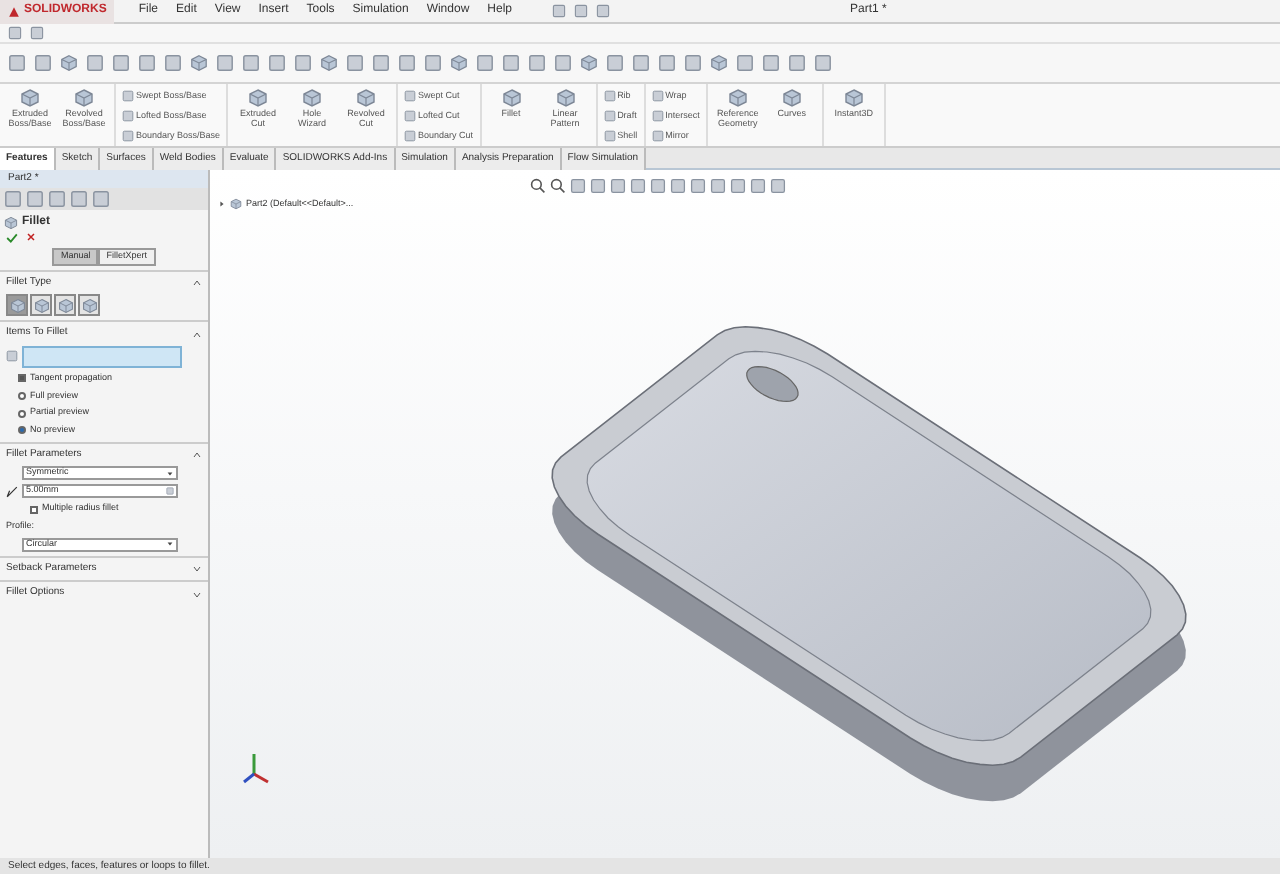 The image size is (1280, 874). What do you see at coordinates (170, 491) in the screenshot?
I see `spin-icon` at bounding box center [170, 491].